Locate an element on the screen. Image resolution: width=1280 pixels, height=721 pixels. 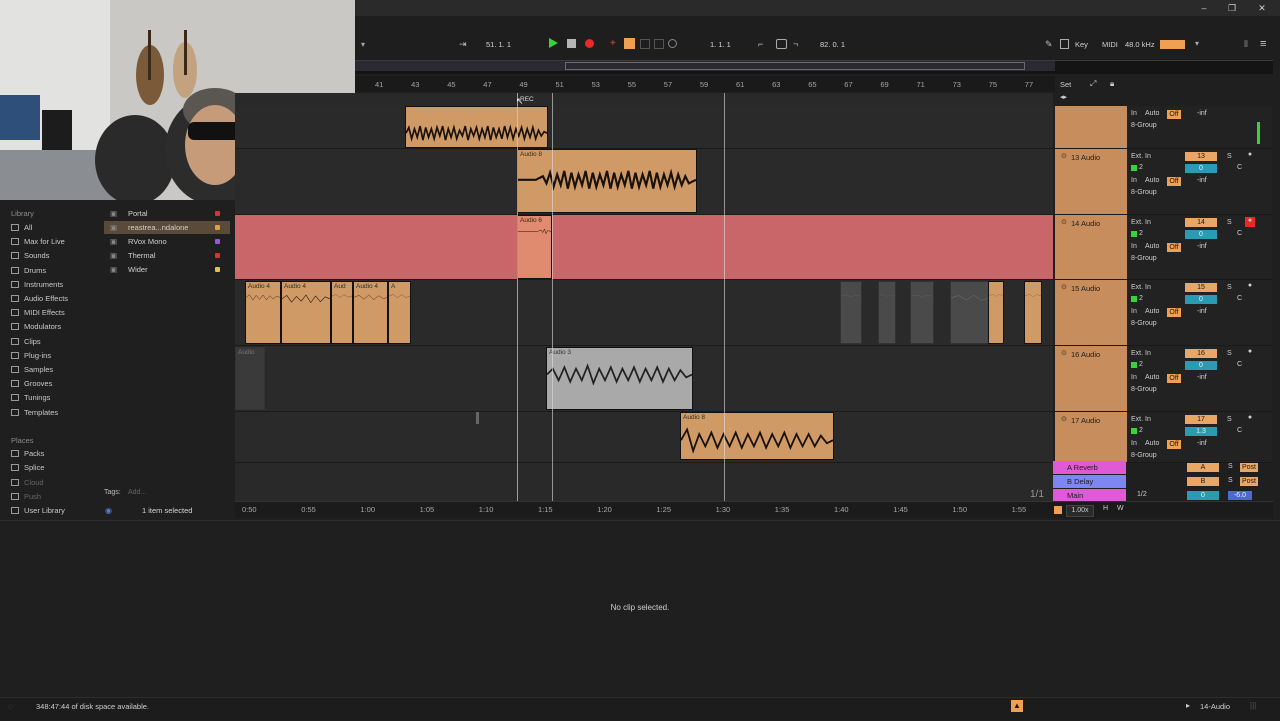
main-input: 1/2 is located at coordinates (1142, 494).